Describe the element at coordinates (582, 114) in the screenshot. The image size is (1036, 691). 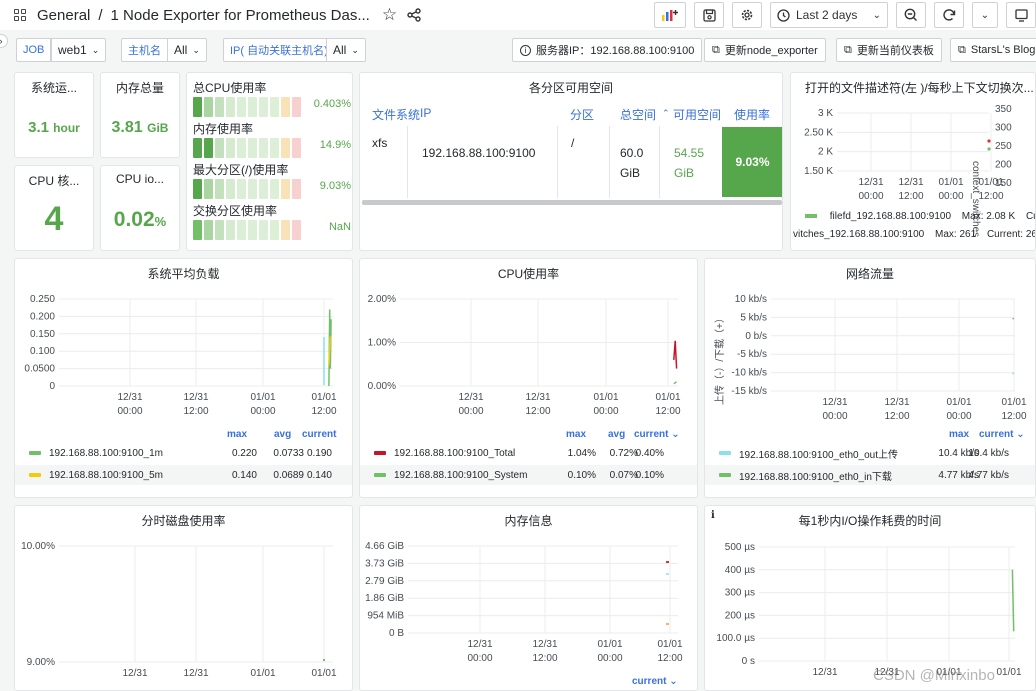
I see `col-mount: 分区` at that location.